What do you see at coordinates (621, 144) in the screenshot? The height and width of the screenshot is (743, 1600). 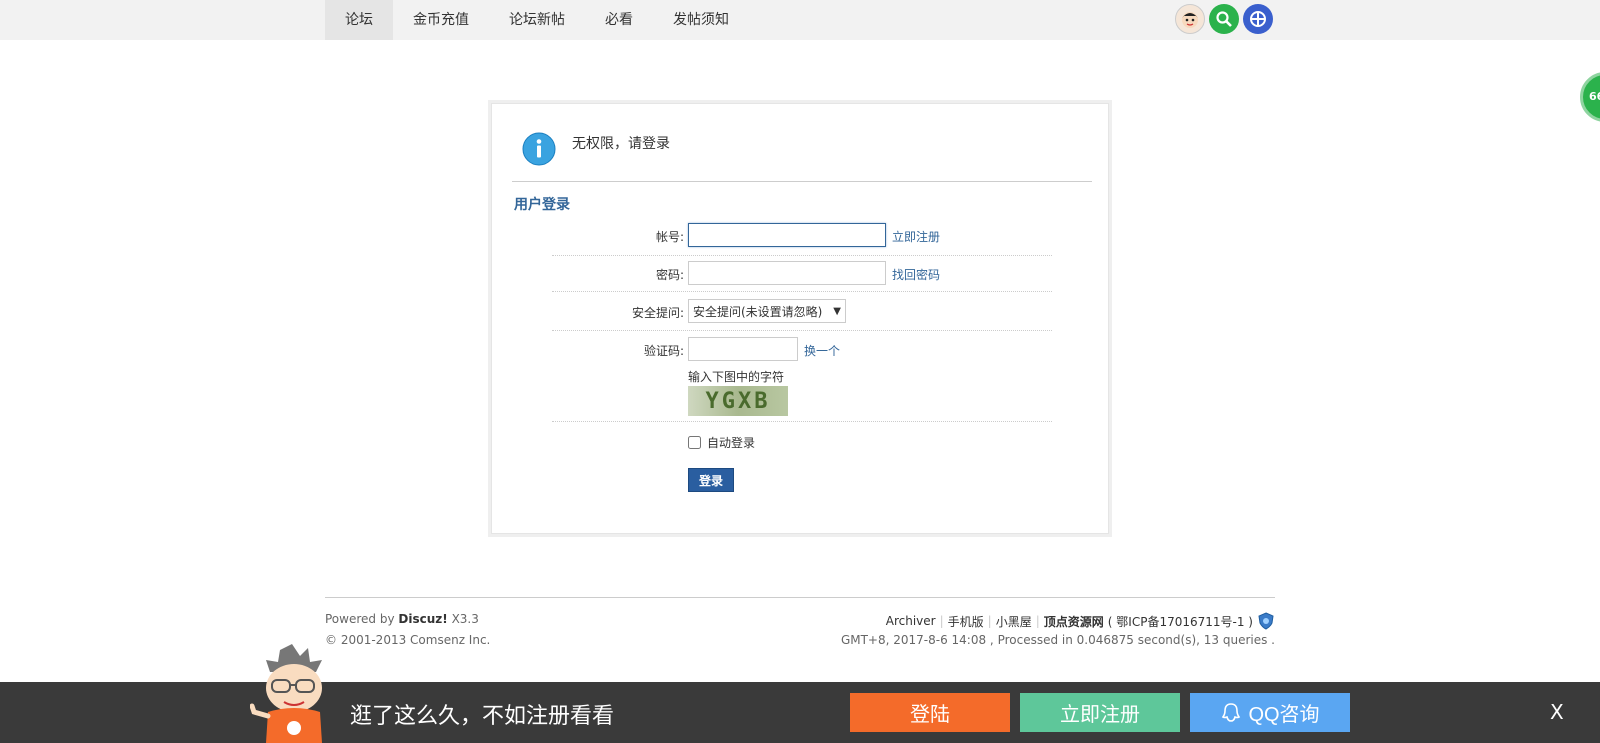 I see `alert-message: 无权限，请登录` at bounding box center [621, 144].